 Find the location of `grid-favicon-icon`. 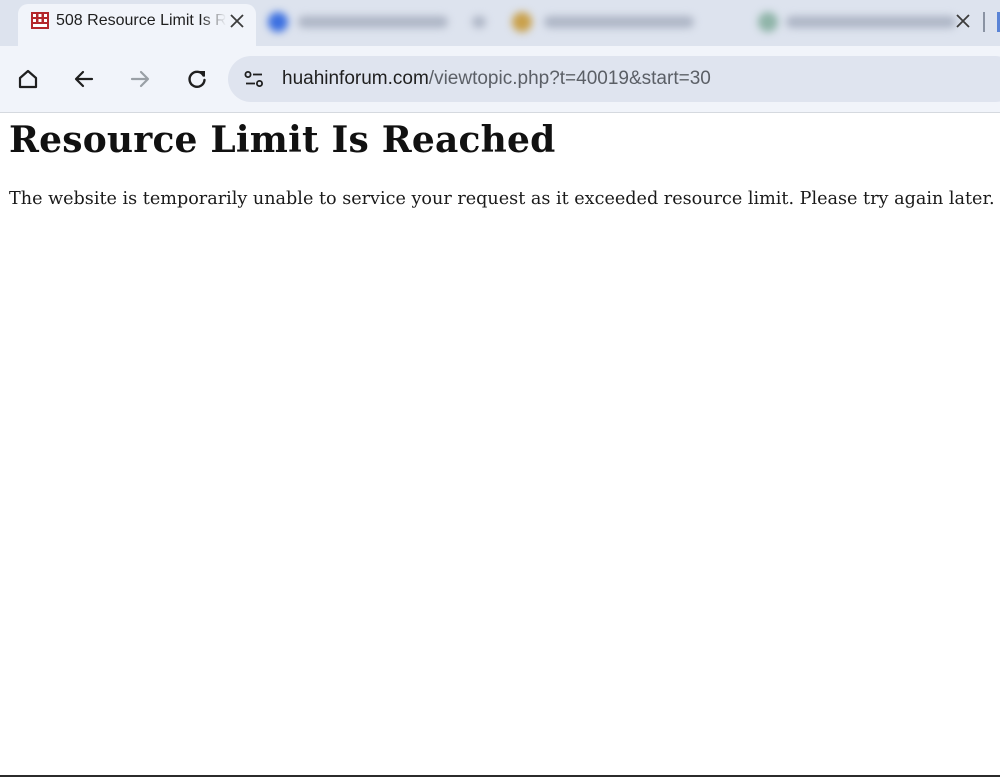

grid-favicon-icon is located at coordinates (40, 20).